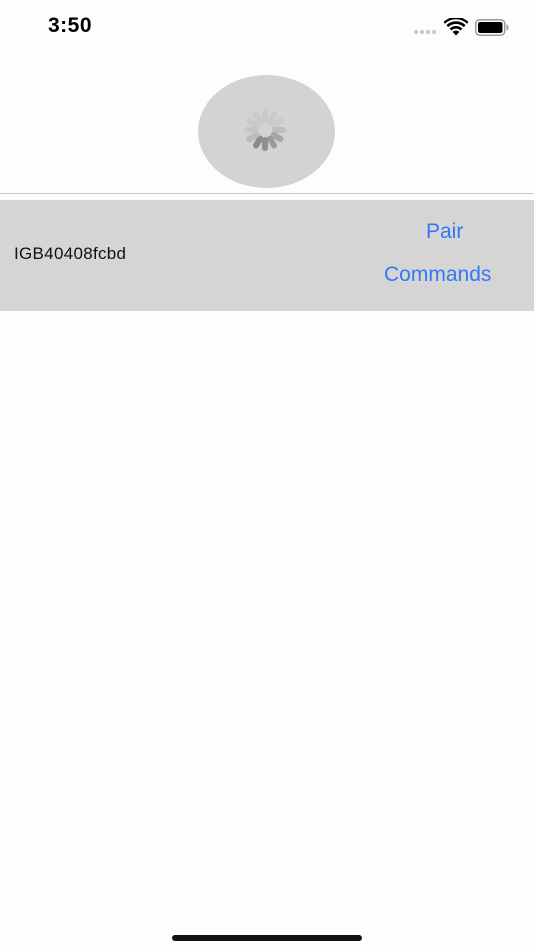  I want to click on activity-spinner-icon, so click(265, 130).